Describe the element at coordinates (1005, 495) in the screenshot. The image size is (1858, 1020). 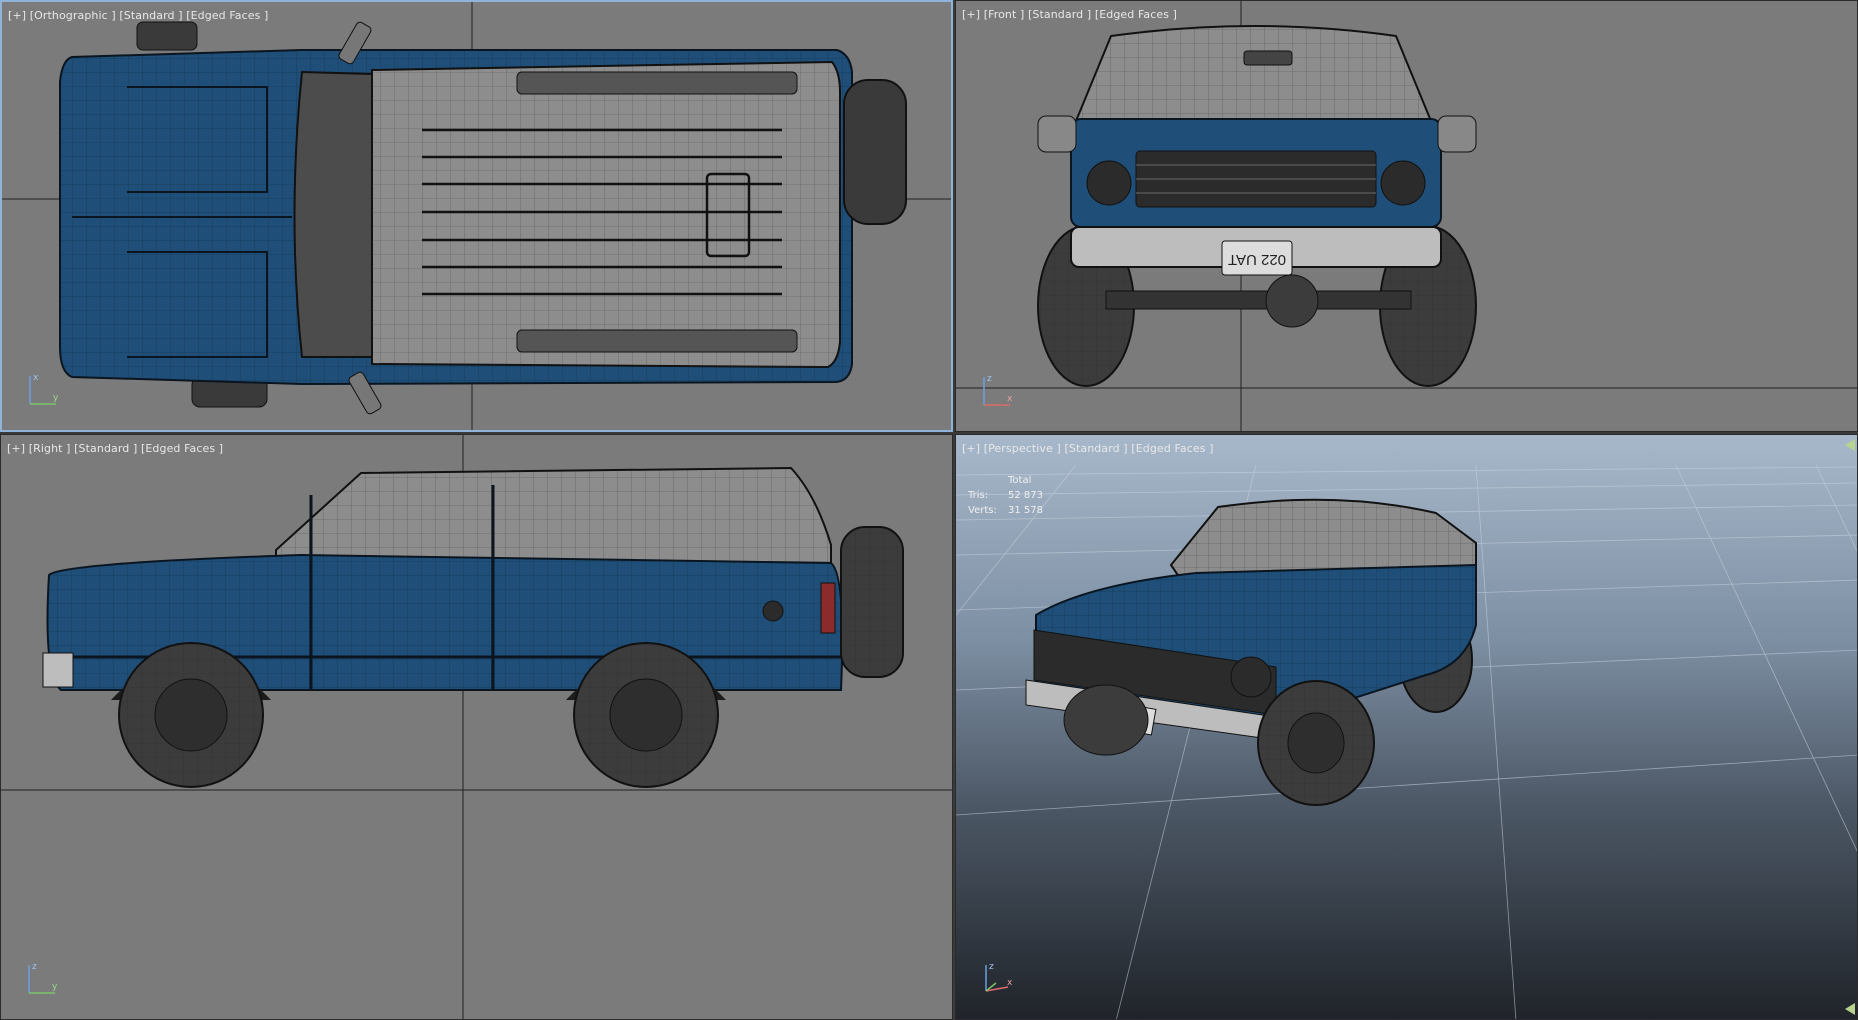
I see `scene-stats: Total Tris: 52 873 Verts: 31 578` at that location.